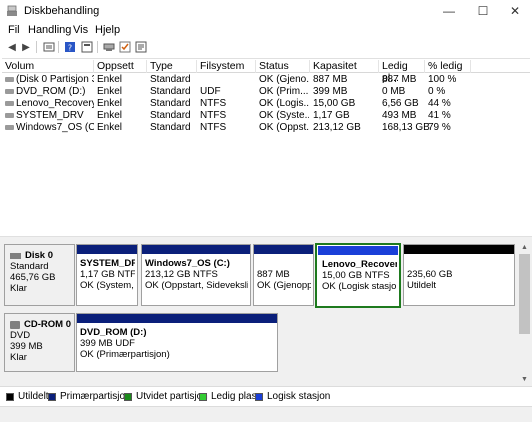 The width and height of the screenshot is (532, 422). Describe the element at coordinates (107, 263) in the screenshot. I see `partition-name: SYSTEM_DRV` at that location.